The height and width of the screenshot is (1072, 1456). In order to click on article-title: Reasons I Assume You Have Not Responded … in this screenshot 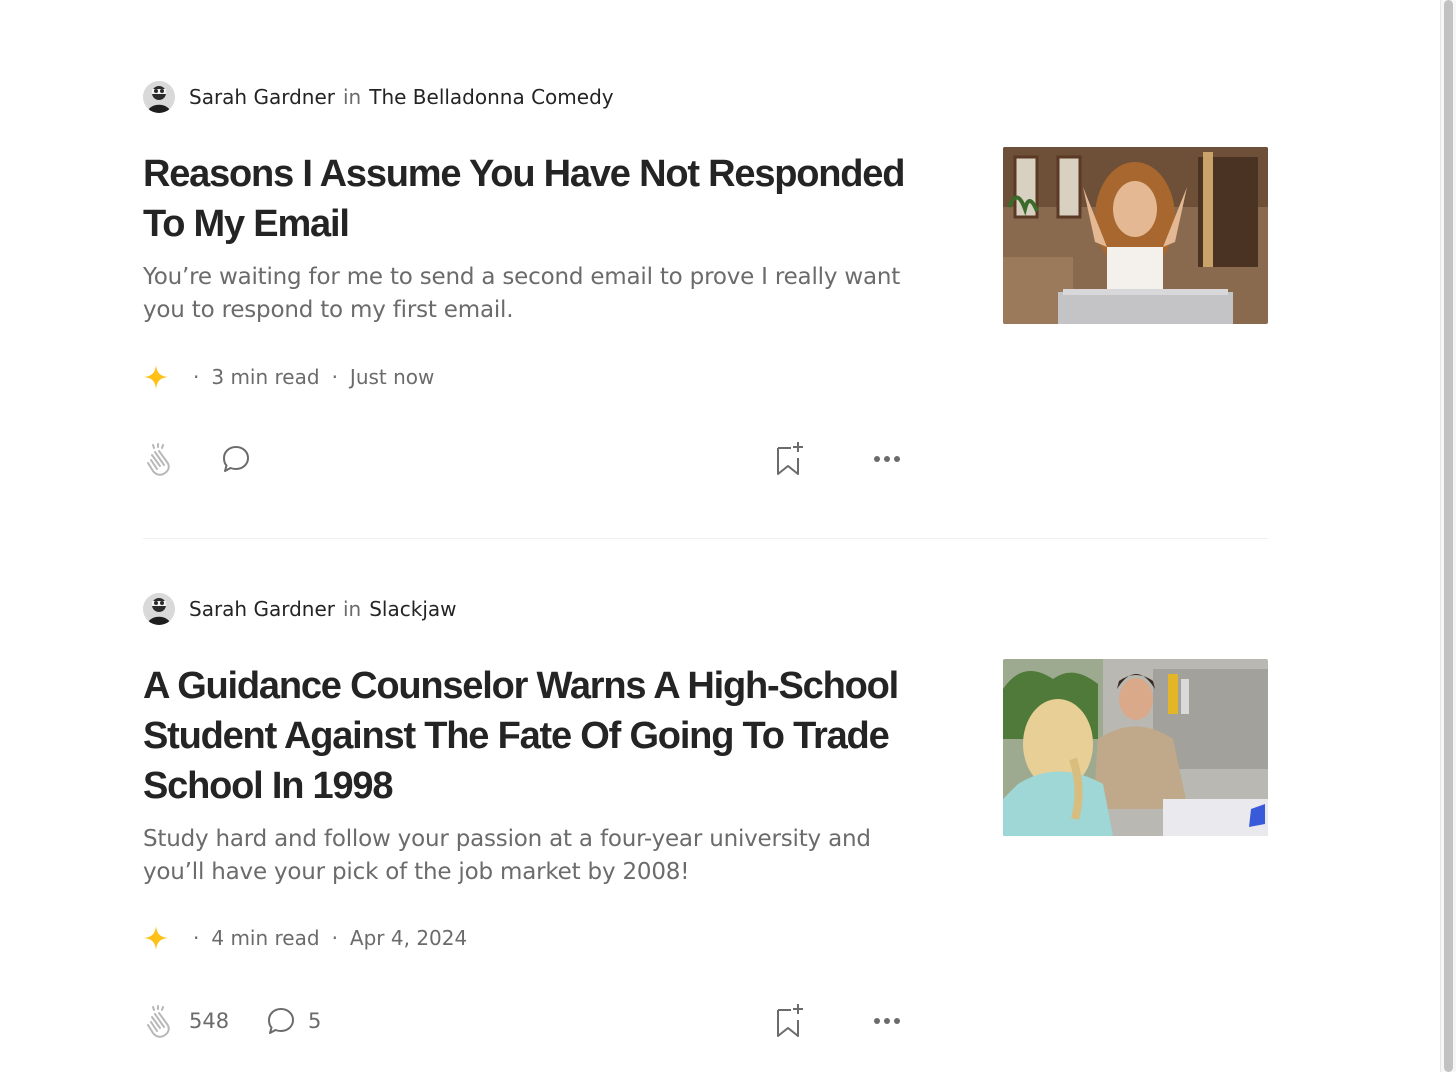, I will do `click(533, 199)`.